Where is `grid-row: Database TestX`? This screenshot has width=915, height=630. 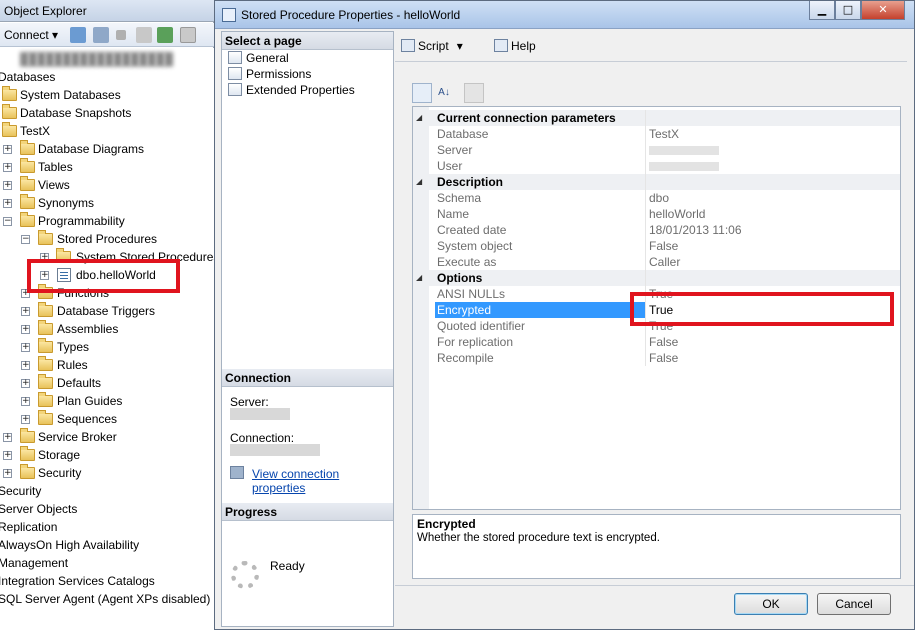
grid-row: Database TestX is located at coordinates (656, 134).